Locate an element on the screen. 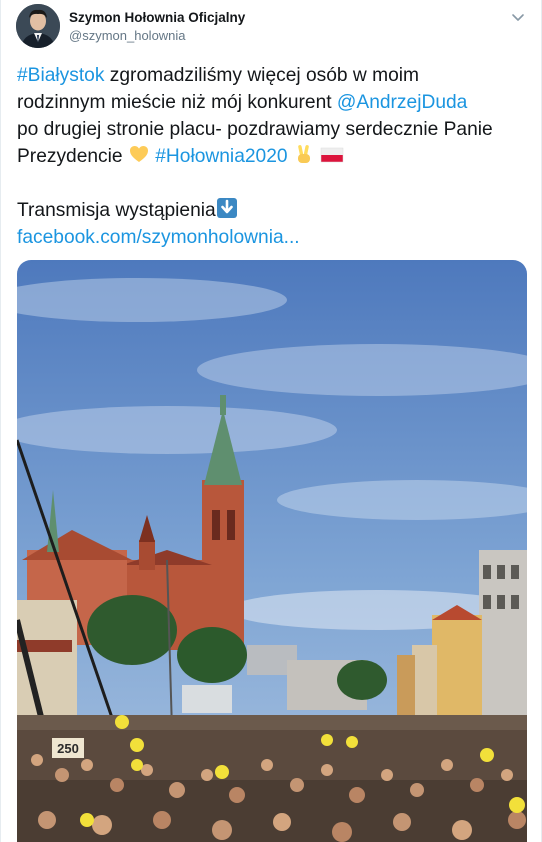 Image resolution: width=542 pixels, height=842 pixels. victory-hand-icon is located at coordinates (304, 154).